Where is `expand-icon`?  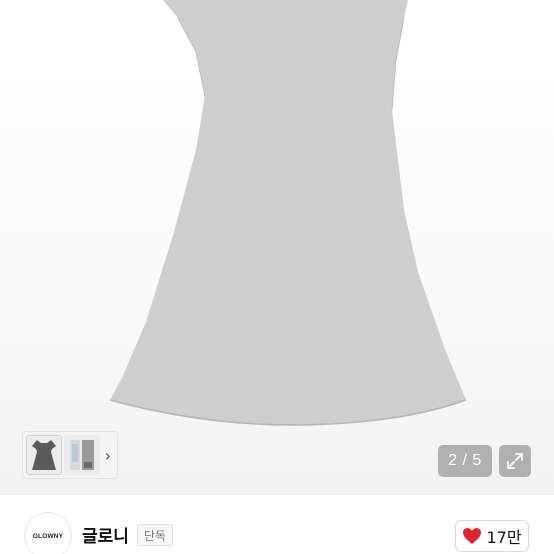 expand-icon is located at coordinates (515, 461).